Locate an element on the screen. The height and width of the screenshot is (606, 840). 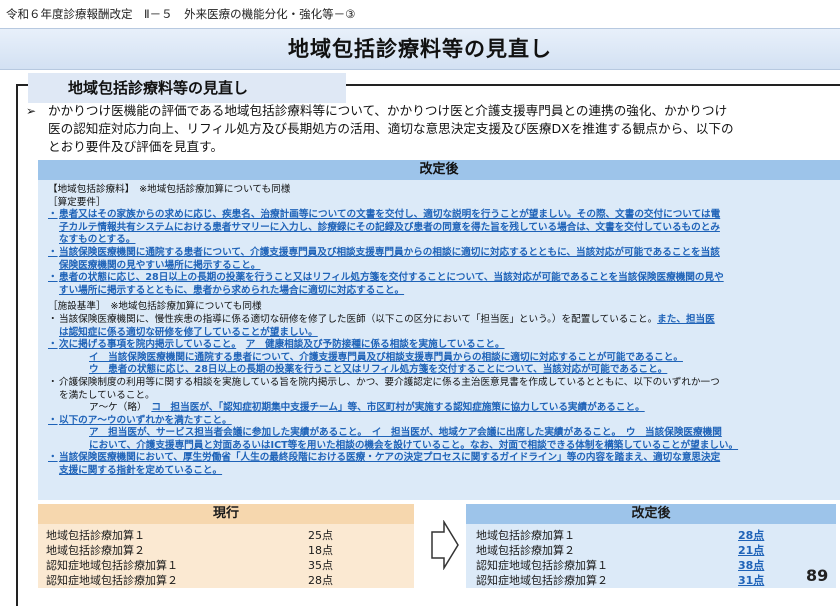
page-number: 89 is located at coordinates (817, 575).